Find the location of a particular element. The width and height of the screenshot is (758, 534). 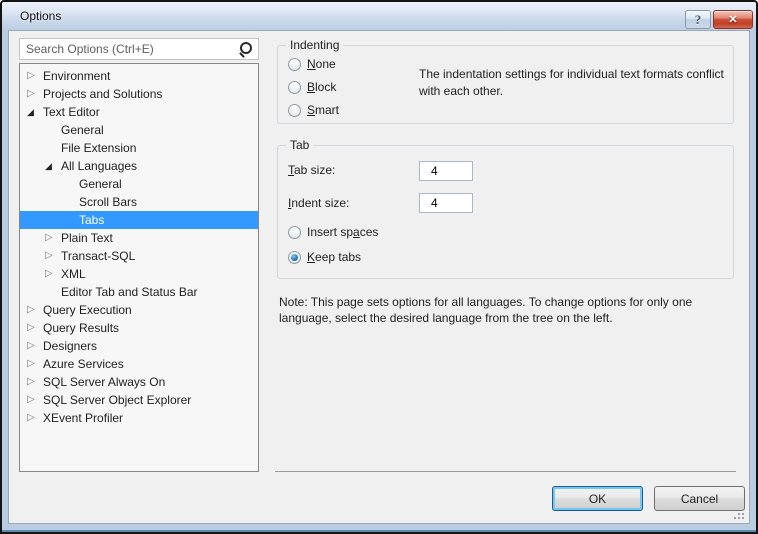

tree-item: ▷ Query Results is located at coordinates (139, 328).